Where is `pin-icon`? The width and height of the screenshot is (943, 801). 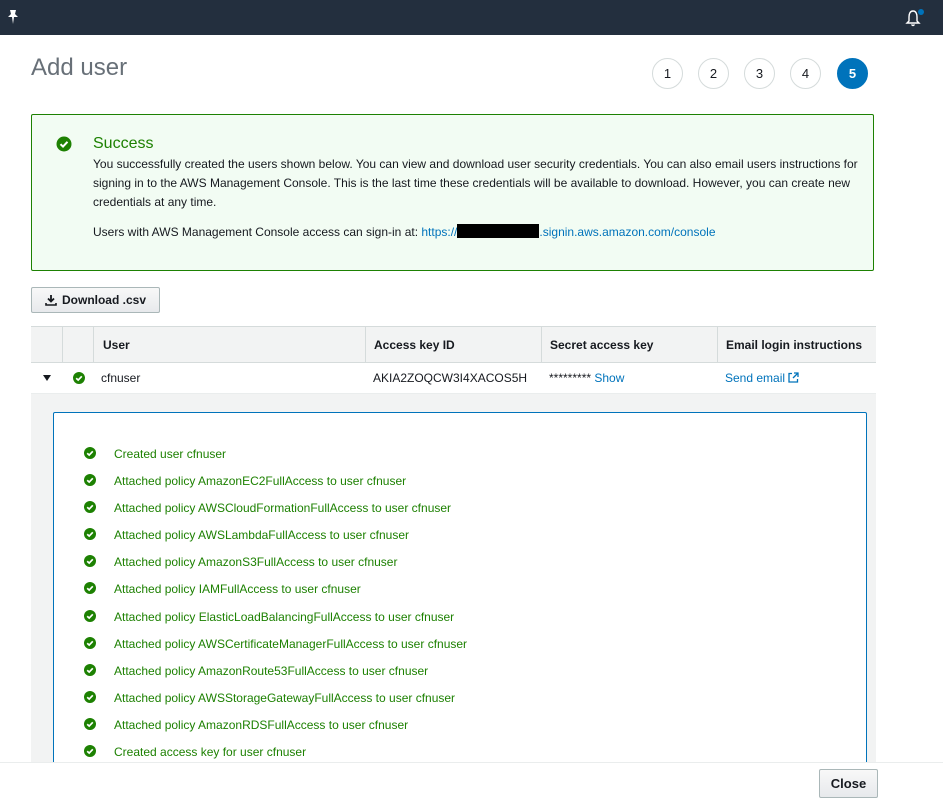 pin-icon is located at coordinates (13, 17).